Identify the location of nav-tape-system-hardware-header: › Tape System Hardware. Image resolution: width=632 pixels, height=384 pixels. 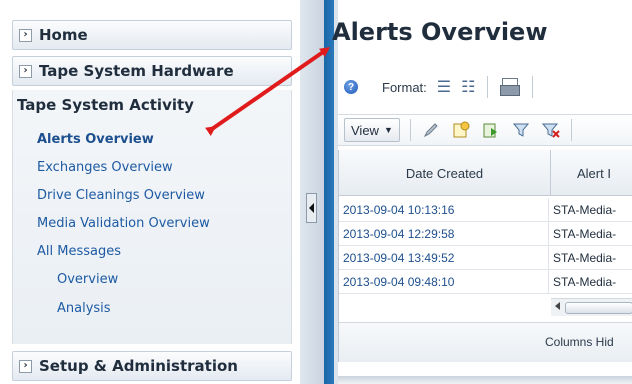
(152, 71).